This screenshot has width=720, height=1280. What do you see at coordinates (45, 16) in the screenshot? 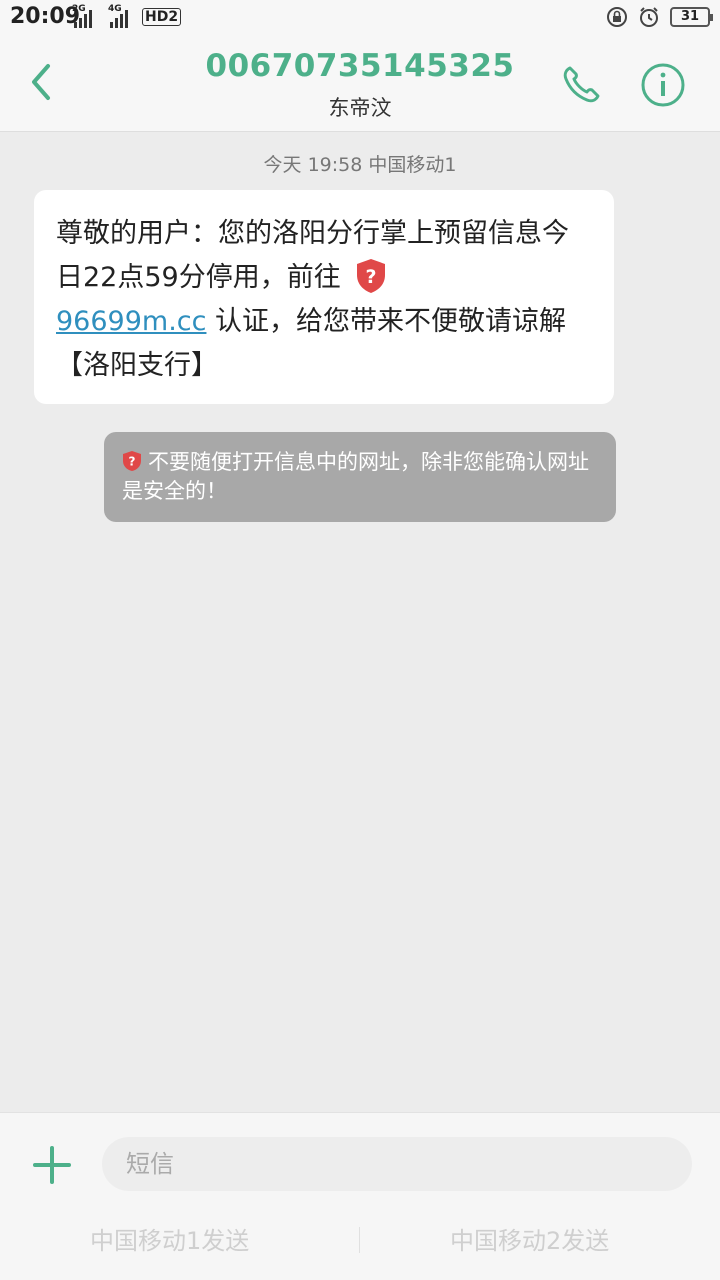
I see `status-time: 20:09` at bounding box center [45, 16].